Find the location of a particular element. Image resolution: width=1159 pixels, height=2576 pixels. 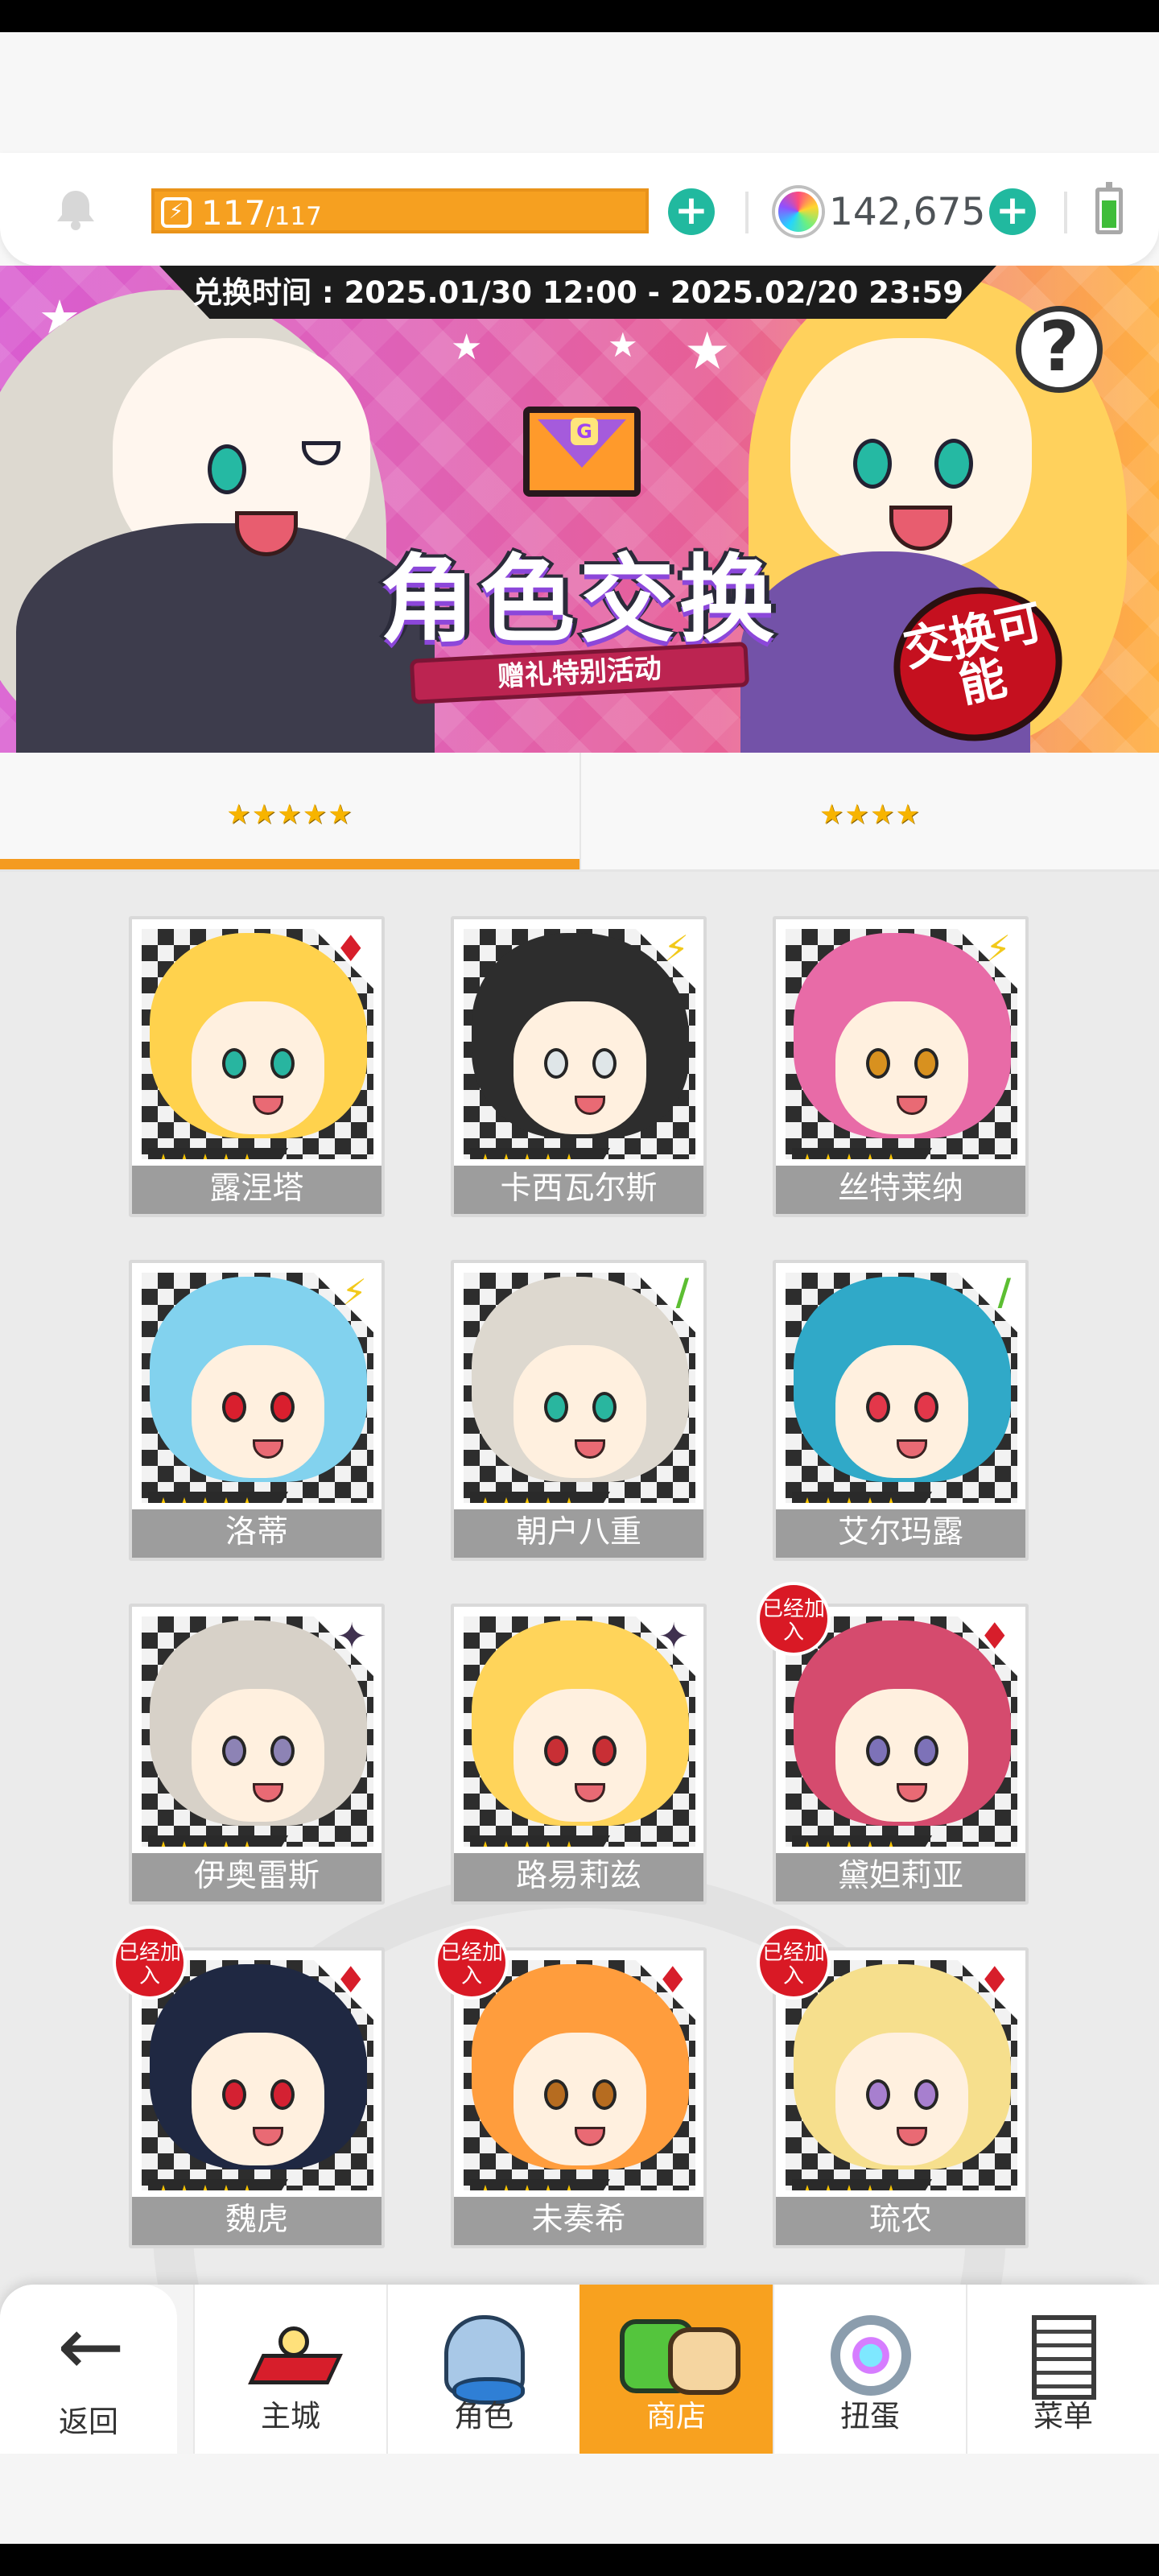

character-portrait: /★★★★★ is located at coordinates (579, 1388).